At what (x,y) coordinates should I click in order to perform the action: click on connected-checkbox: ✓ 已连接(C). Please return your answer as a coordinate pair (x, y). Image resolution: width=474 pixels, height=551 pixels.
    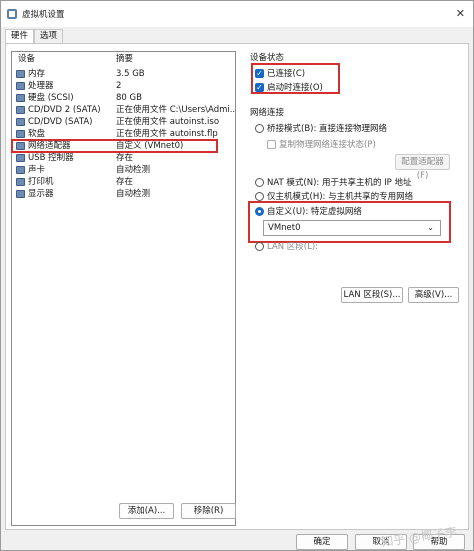
    Looking at the image, I should click on (280, 73).